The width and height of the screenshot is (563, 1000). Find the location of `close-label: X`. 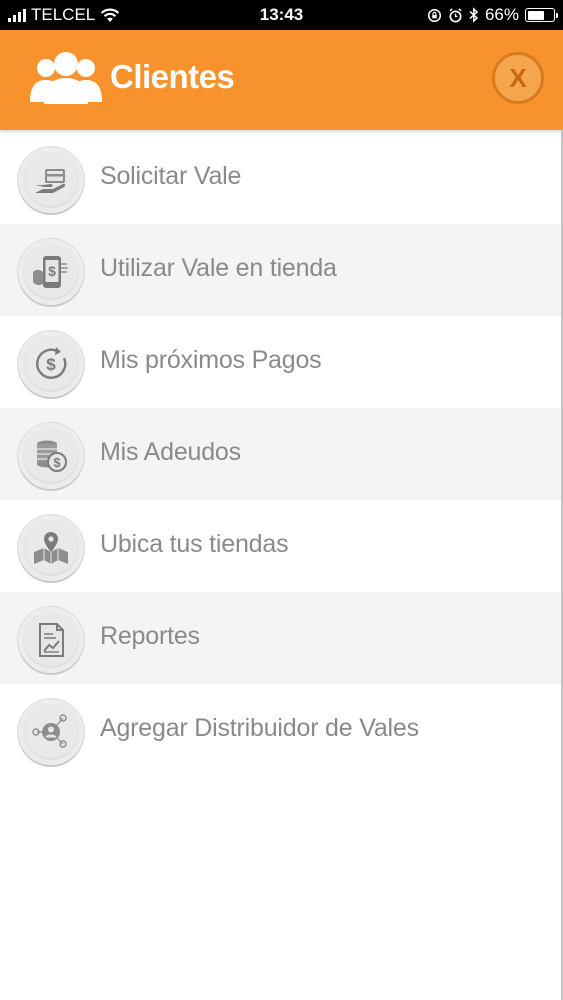

close-label: X is located at coordinates (518, 77).